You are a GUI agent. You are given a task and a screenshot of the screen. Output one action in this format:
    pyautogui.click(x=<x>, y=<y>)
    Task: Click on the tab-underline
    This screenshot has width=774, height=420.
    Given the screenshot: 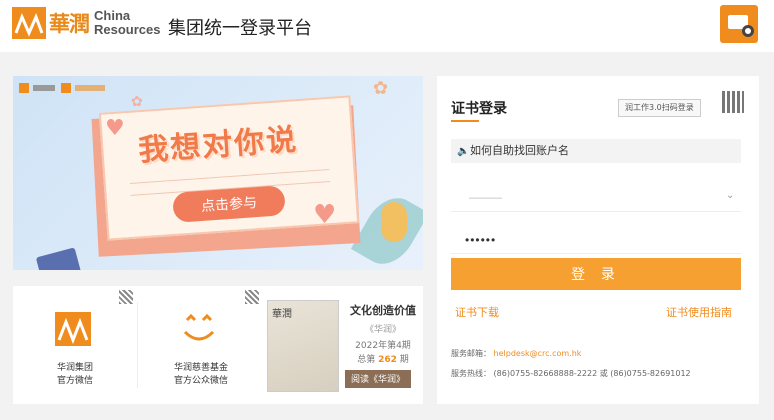 What is the action you would take?
    pyautogui.click(x=465, y=121)
    